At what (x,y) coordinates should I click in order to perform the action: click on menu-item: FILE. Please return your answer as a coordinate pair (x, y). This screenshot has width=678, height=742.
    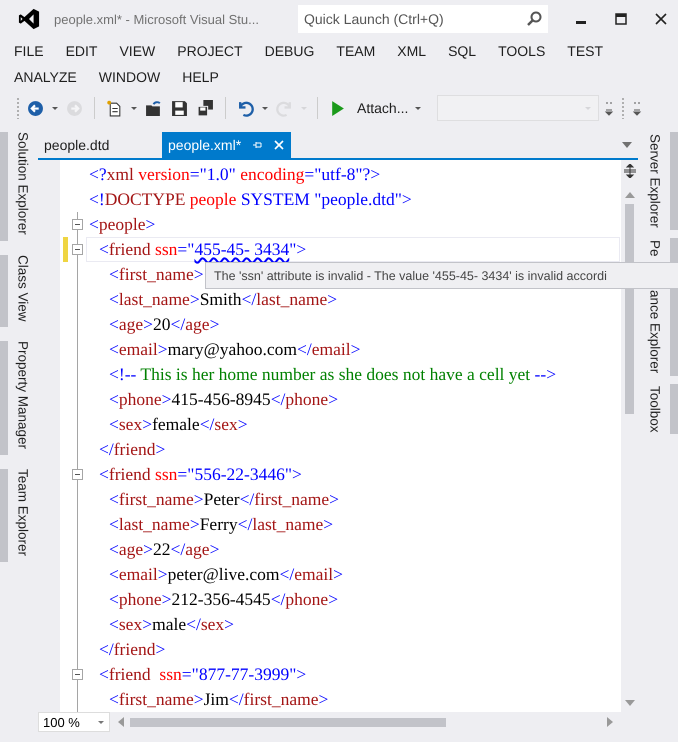
    Looking at the image, I should click on (29, 51).